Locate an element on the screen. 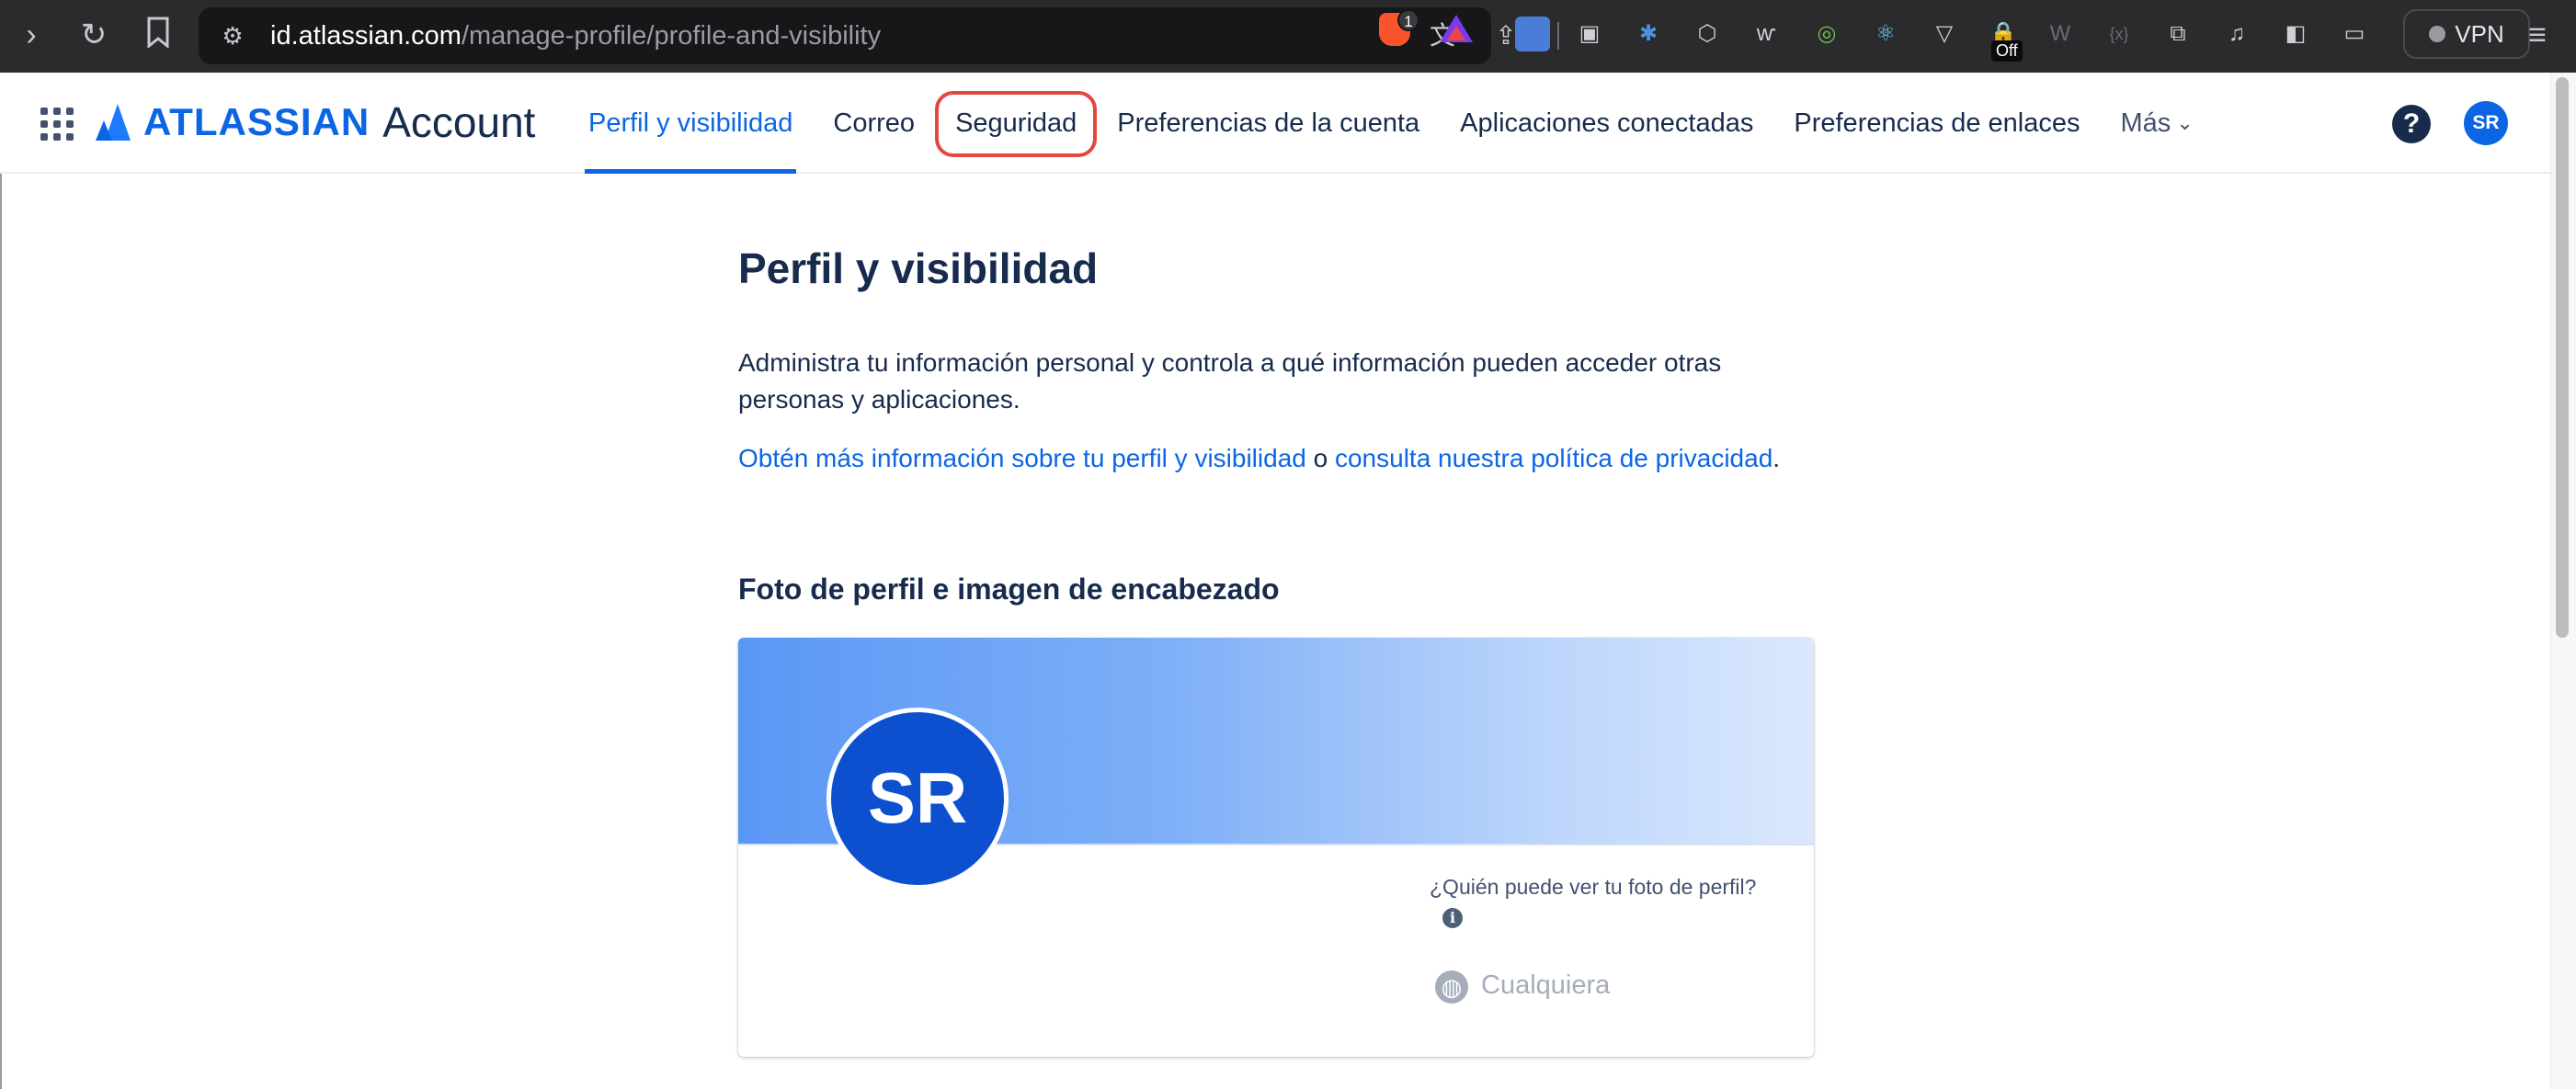 Image resolution: width=2576 pixels, height=1089 pixels. tune-icon: ⚙ is located at coordinates (232, 35).